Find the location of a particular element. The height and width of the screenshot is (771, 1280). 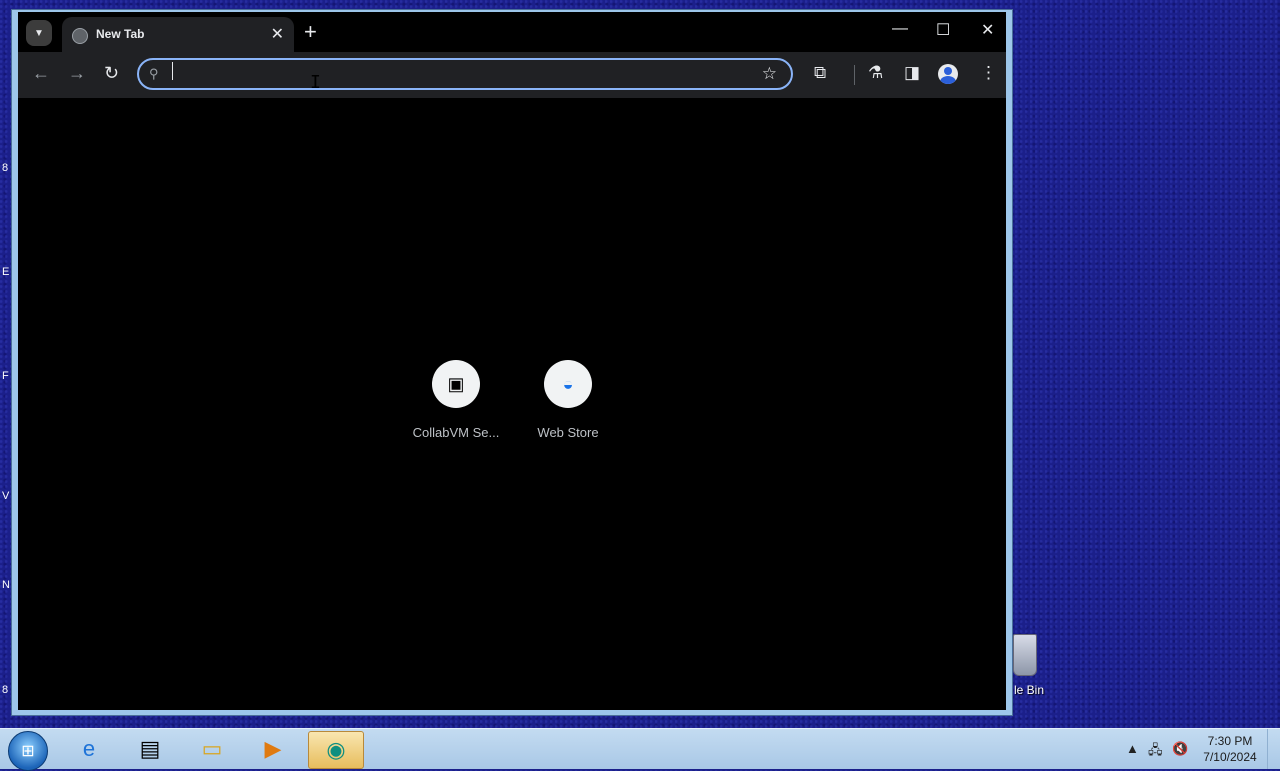

address-bar: ⚲ ☆ is located at coordinates (465, 74).